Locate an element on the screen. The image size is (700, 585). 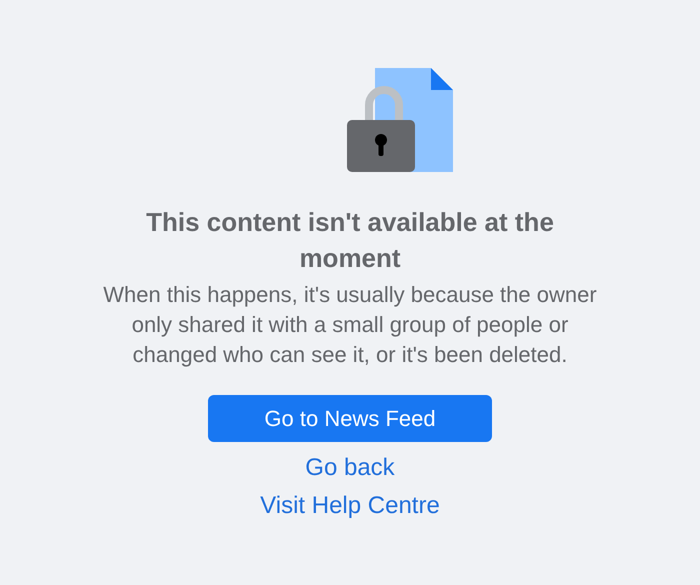
link: Visit Help Centre is located at coordinates (350, 506).